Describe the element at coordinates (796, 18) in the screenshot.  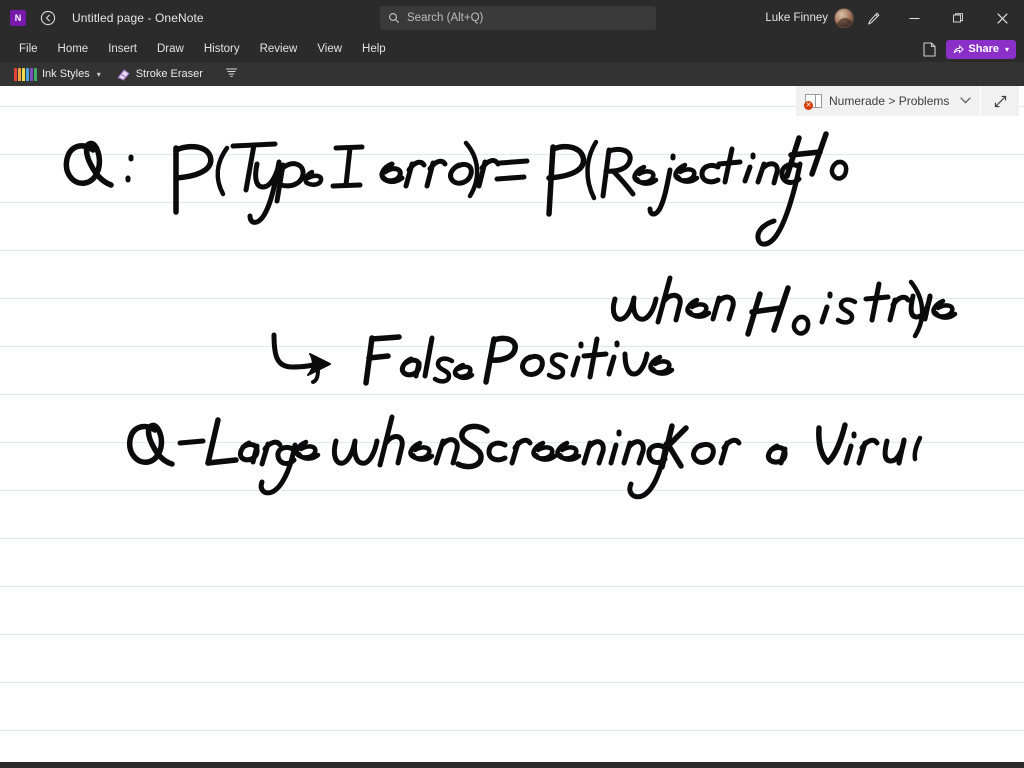
I see `account-name: Luke Finney` at that location.